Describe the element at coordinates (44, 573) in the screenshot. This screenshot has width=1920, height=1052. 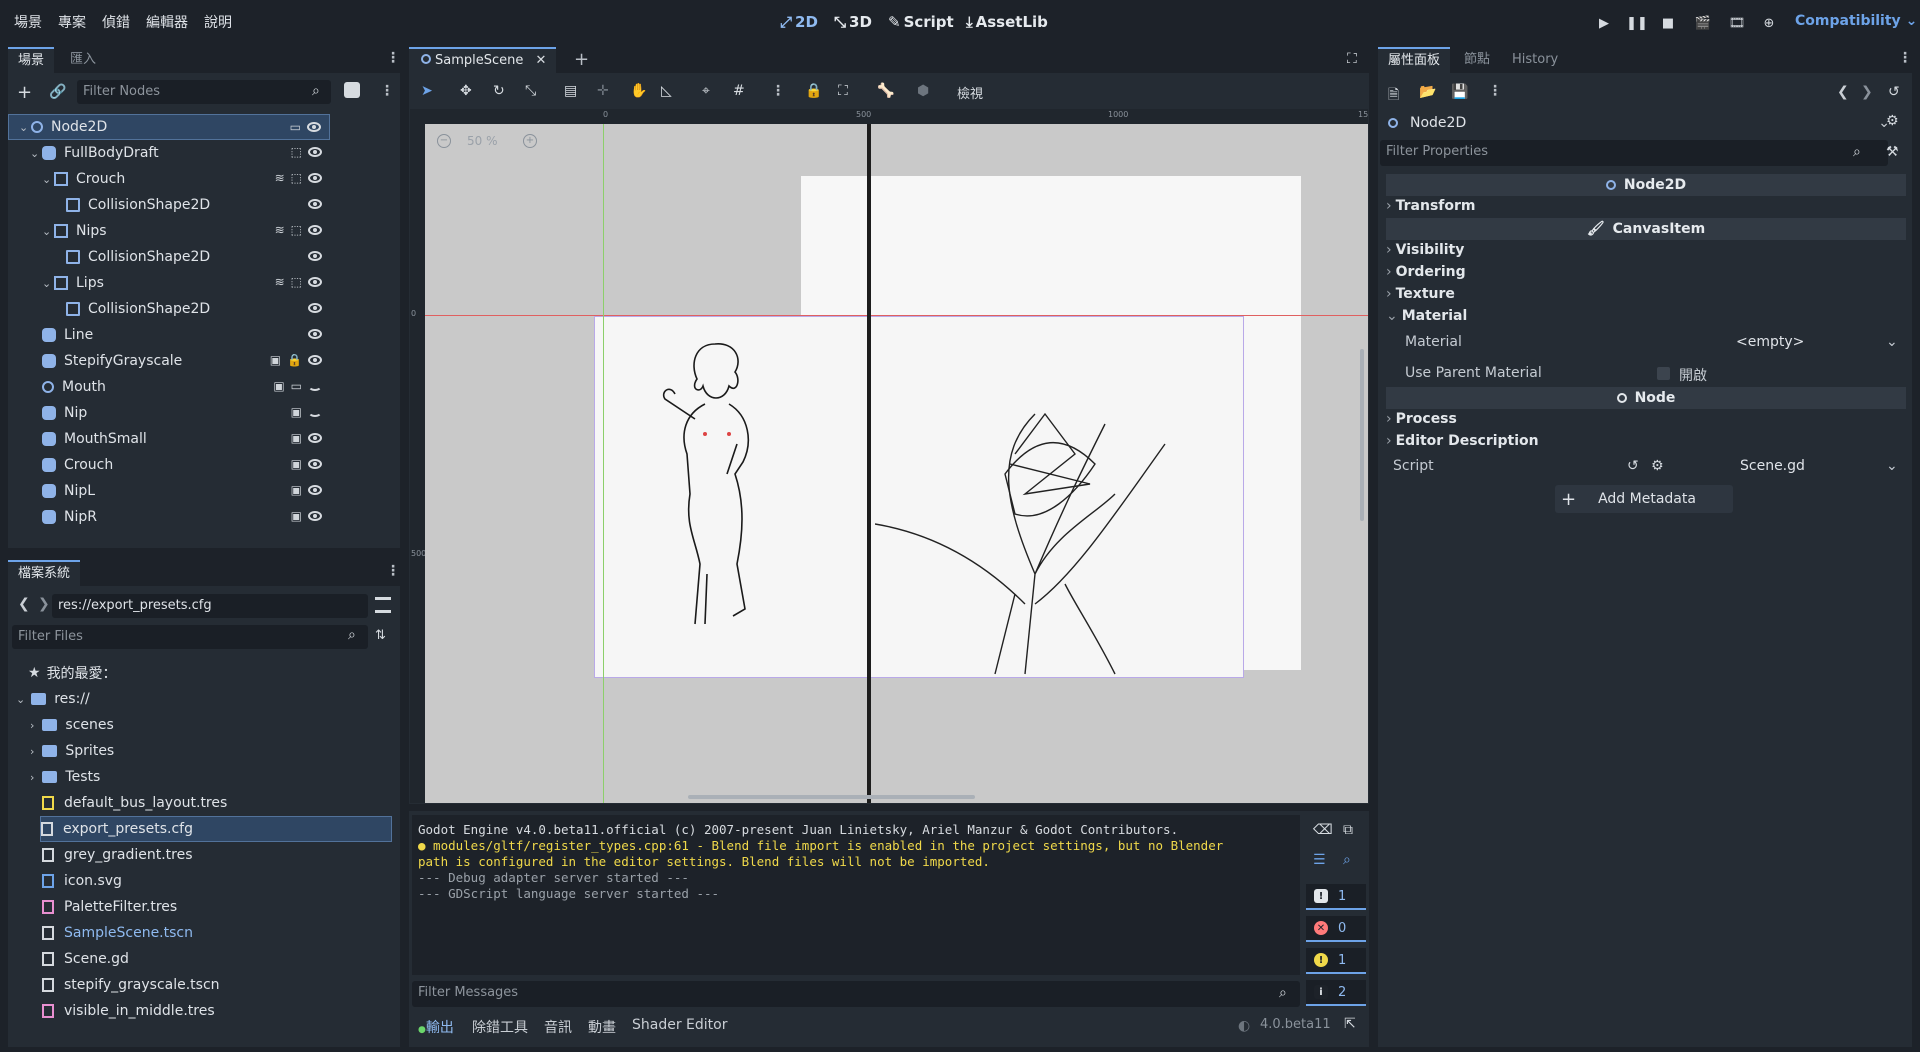
I see `tab-filesystem: 檔案系統` at that location.